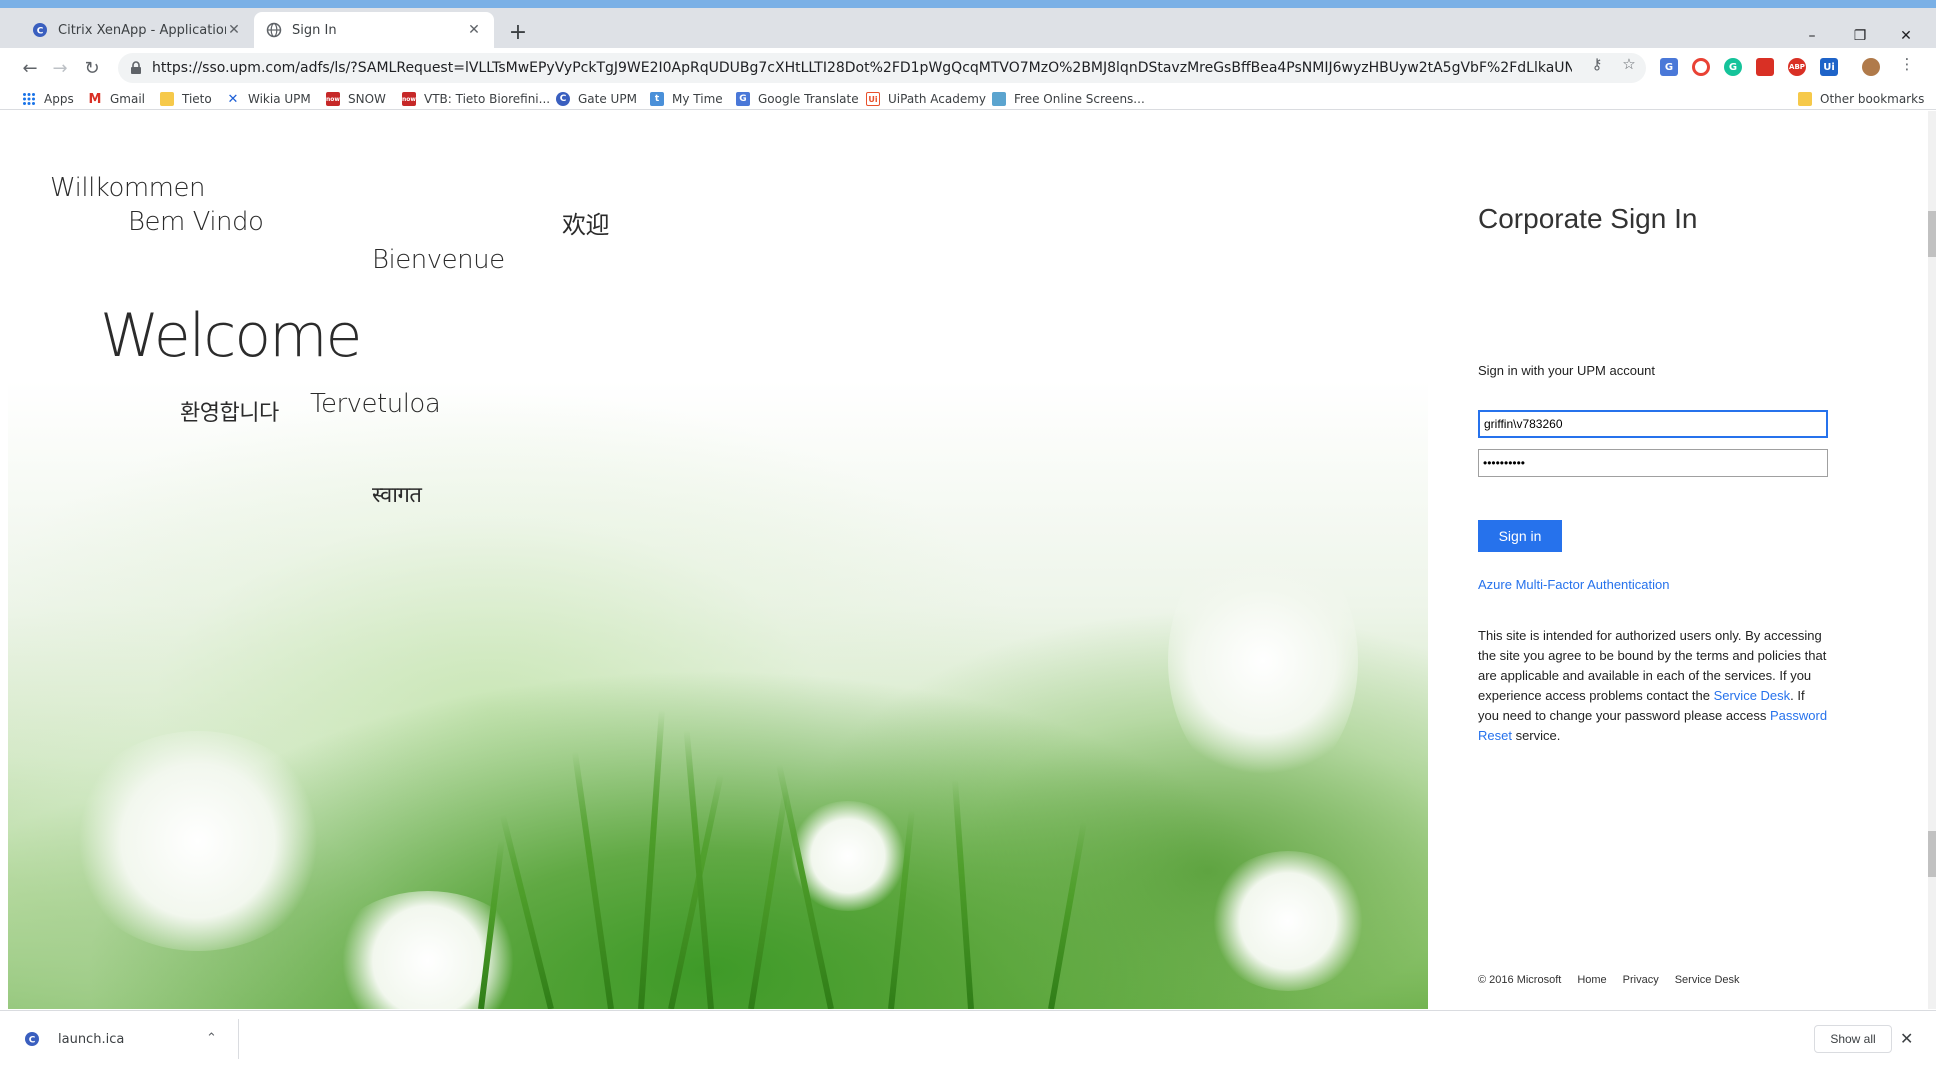  I want to click on bookmark-label: My Time, so click(697, 99).